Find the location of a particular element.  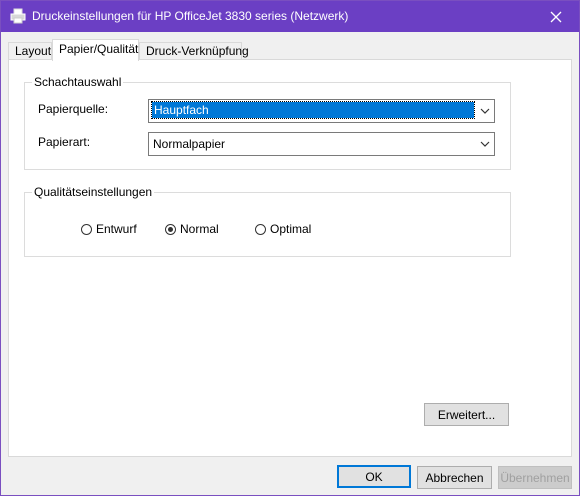

radio-label: Optimal is located at coordinates (291, 229).